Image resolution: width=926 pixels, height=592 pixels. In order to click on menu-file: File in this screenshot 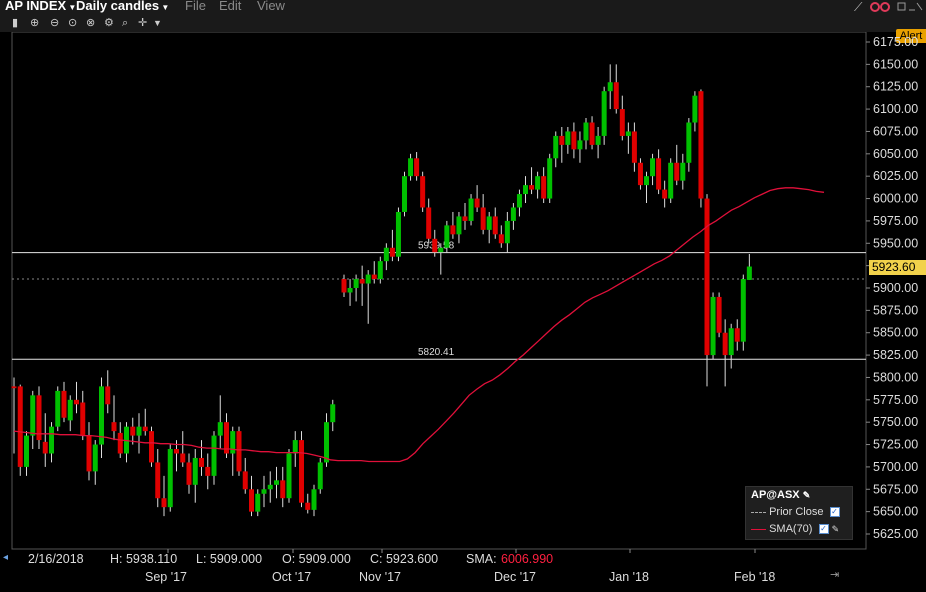, I will do `click(195, 6)`.